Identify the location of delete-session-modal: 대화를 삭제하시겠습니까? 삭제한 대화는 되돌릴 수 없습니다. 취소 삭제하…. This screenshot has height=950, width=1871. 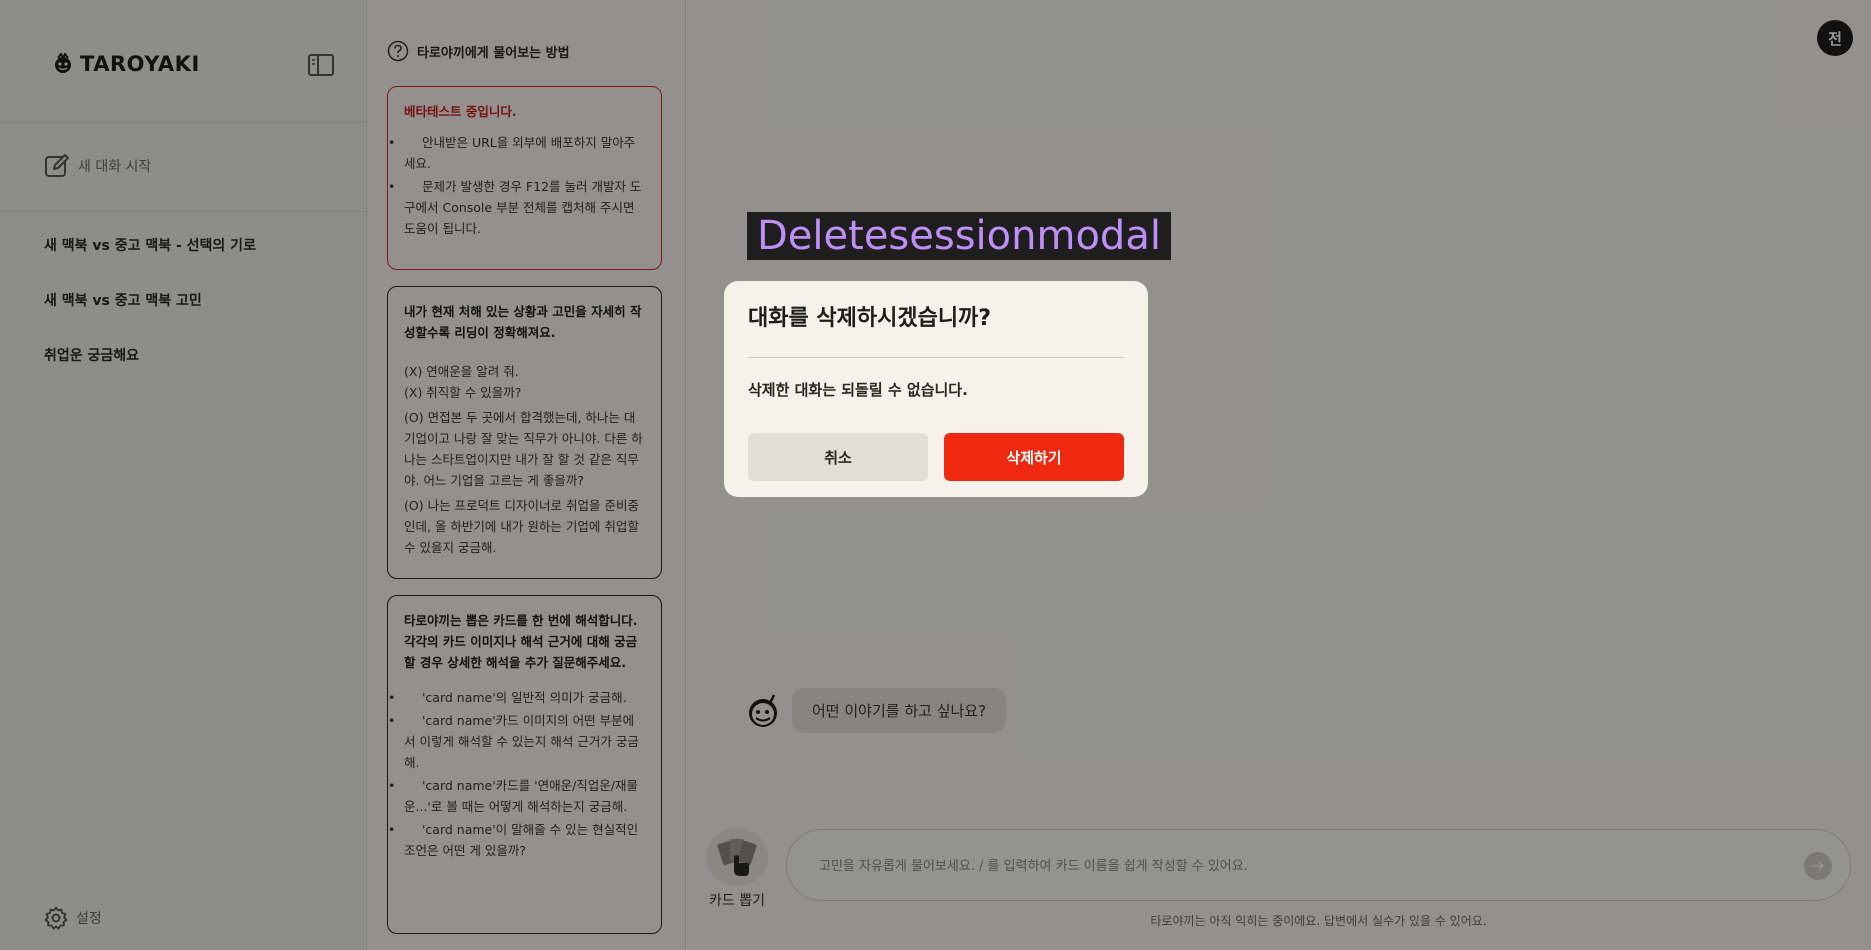
(936, 389).